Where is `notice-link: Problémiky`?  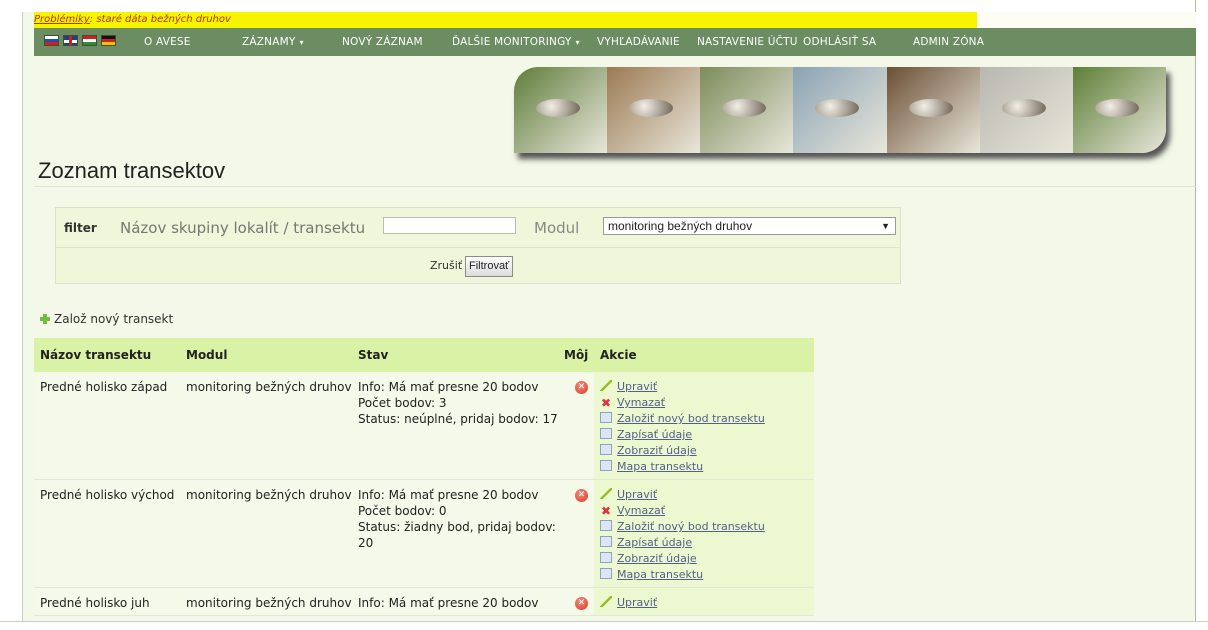 notice-link: Problémiky is located at coordinates (62, 19).